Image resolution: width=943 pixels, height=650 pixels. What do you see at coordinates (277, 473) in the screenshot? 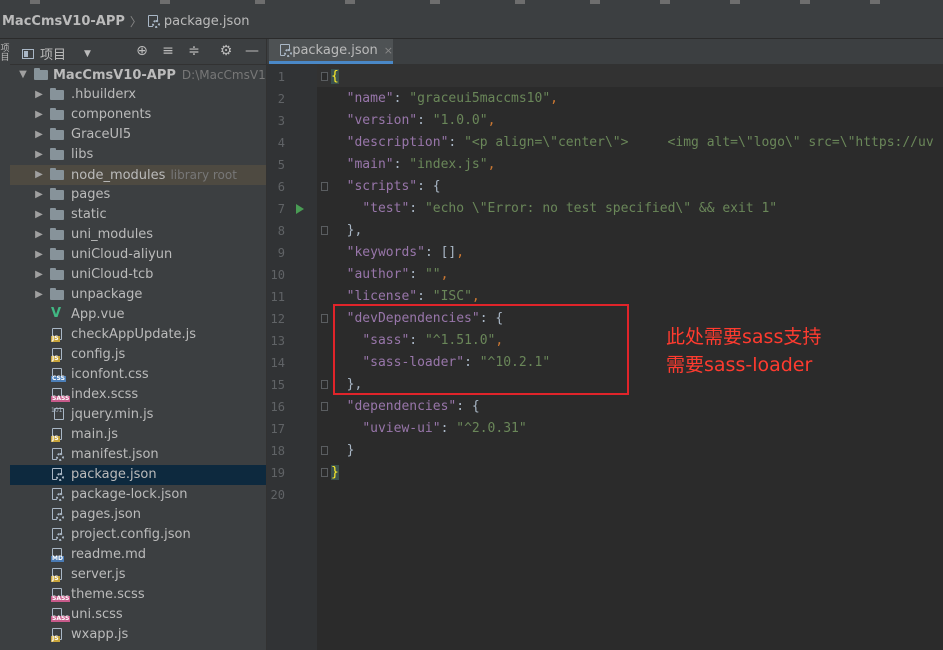
I see `line-number: 19` at bounding box center [277, 473].